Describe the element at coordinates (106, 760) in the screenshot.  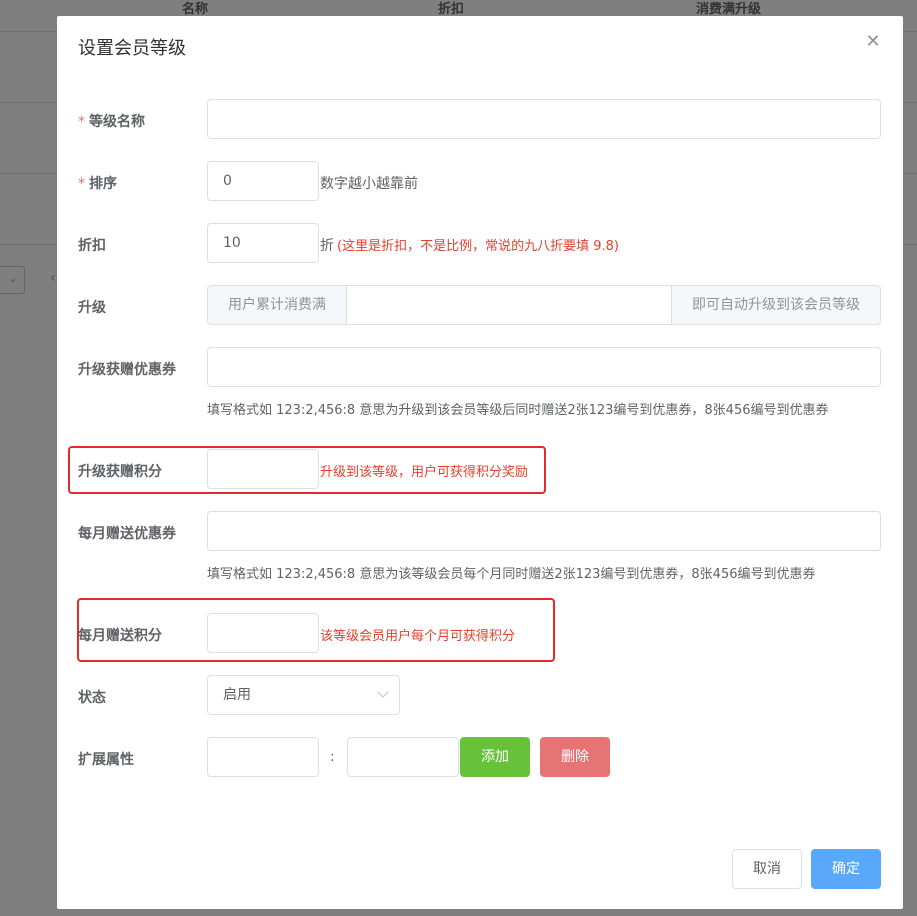
I see `ext-attr-label: 扩展属性` at that location.